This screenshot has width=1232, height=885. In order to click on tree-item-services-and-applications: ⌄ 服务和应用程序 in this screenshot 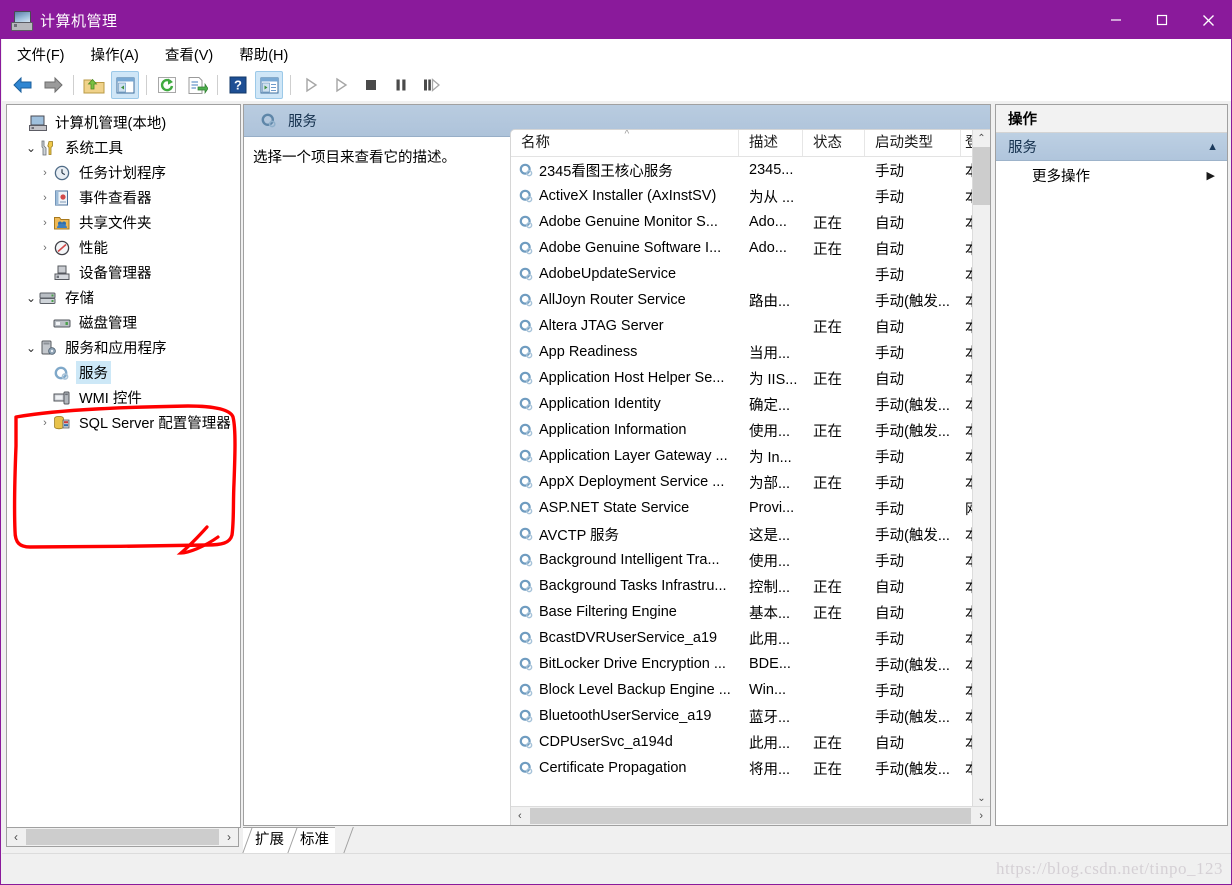, I will do `click(123, 347)`.